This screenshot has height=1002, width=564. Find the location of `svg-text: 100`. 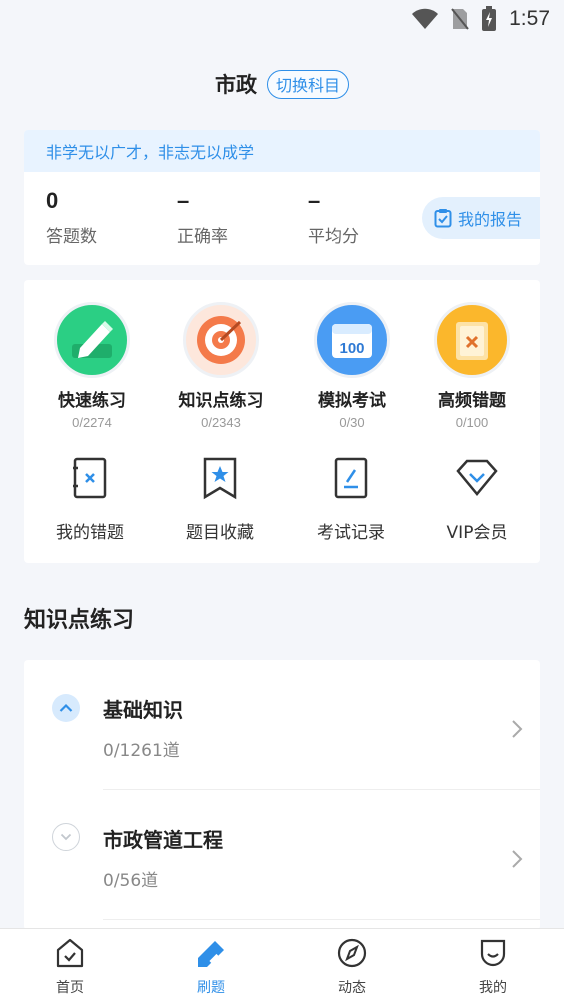

svg-text: 100 is located at coordinates (351, 348).